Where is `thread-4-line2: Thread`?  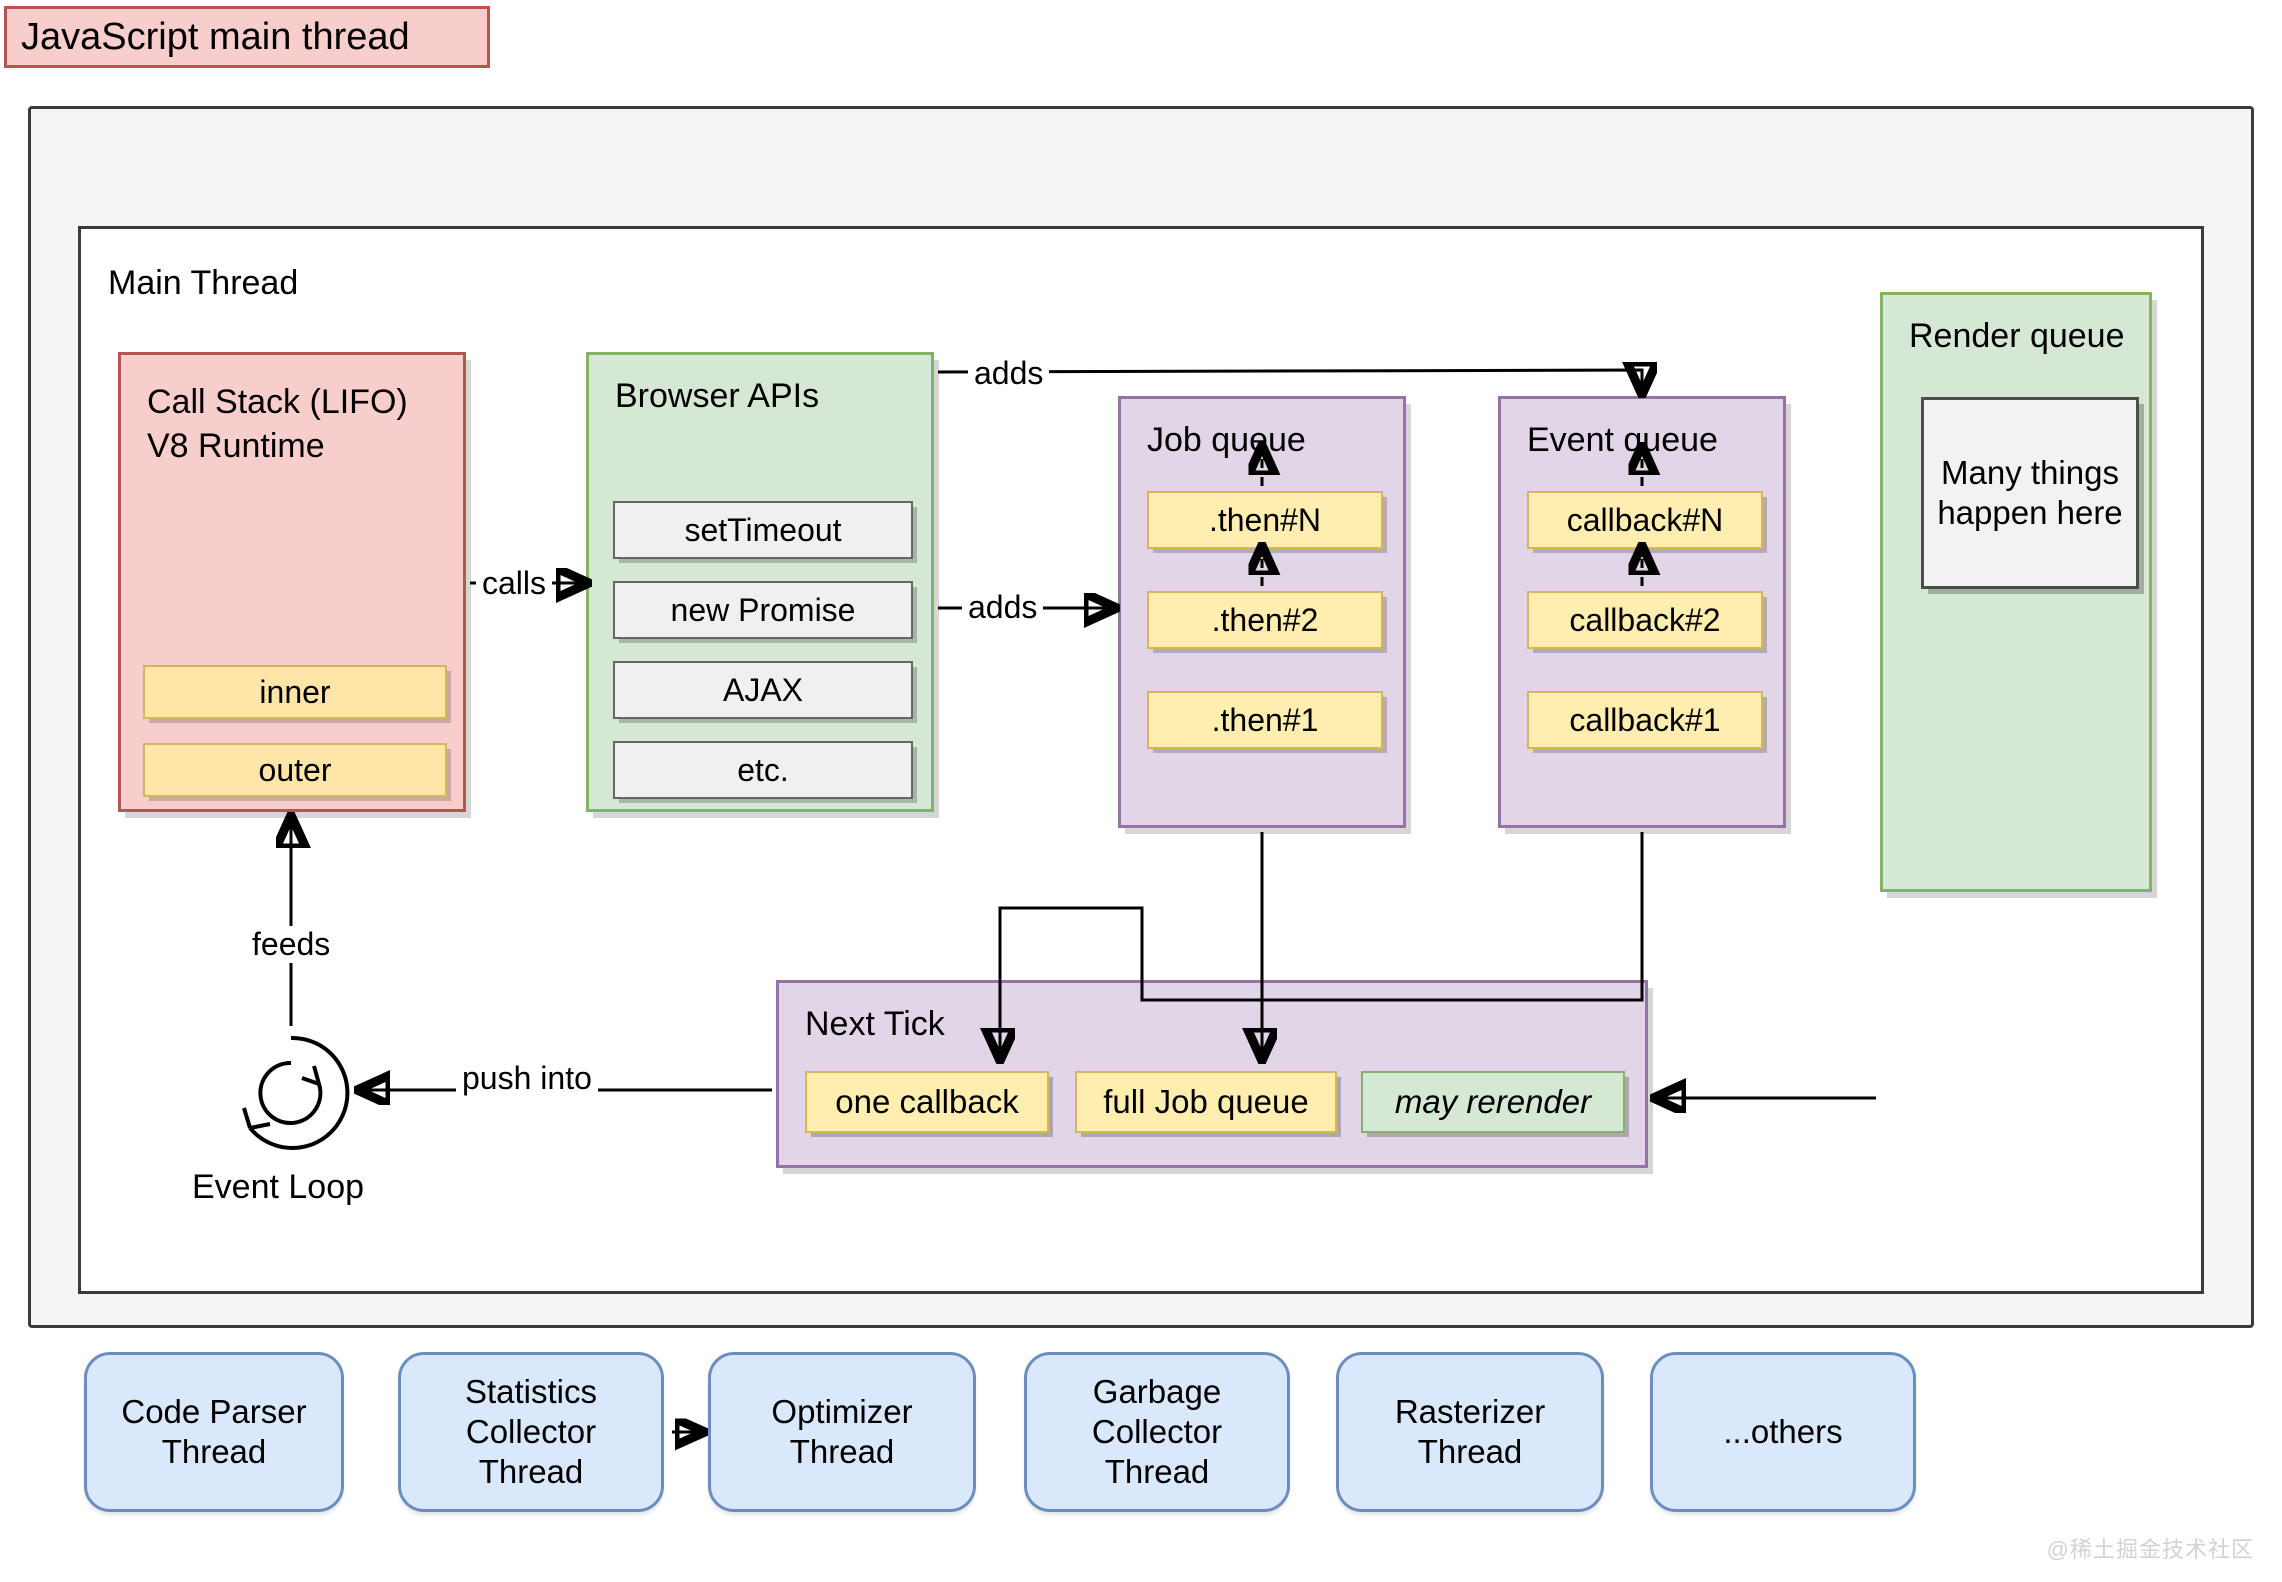 thread-4-line2: Thread is located at coordinates (1470, 1451).